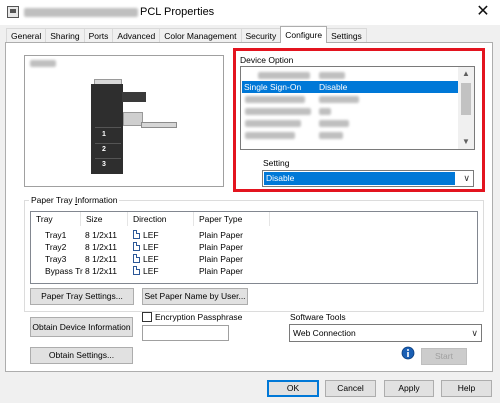 This screenshot has width=500, height=403. I want to click on paper-tray-title-rest: nformation, so click(97, 200).